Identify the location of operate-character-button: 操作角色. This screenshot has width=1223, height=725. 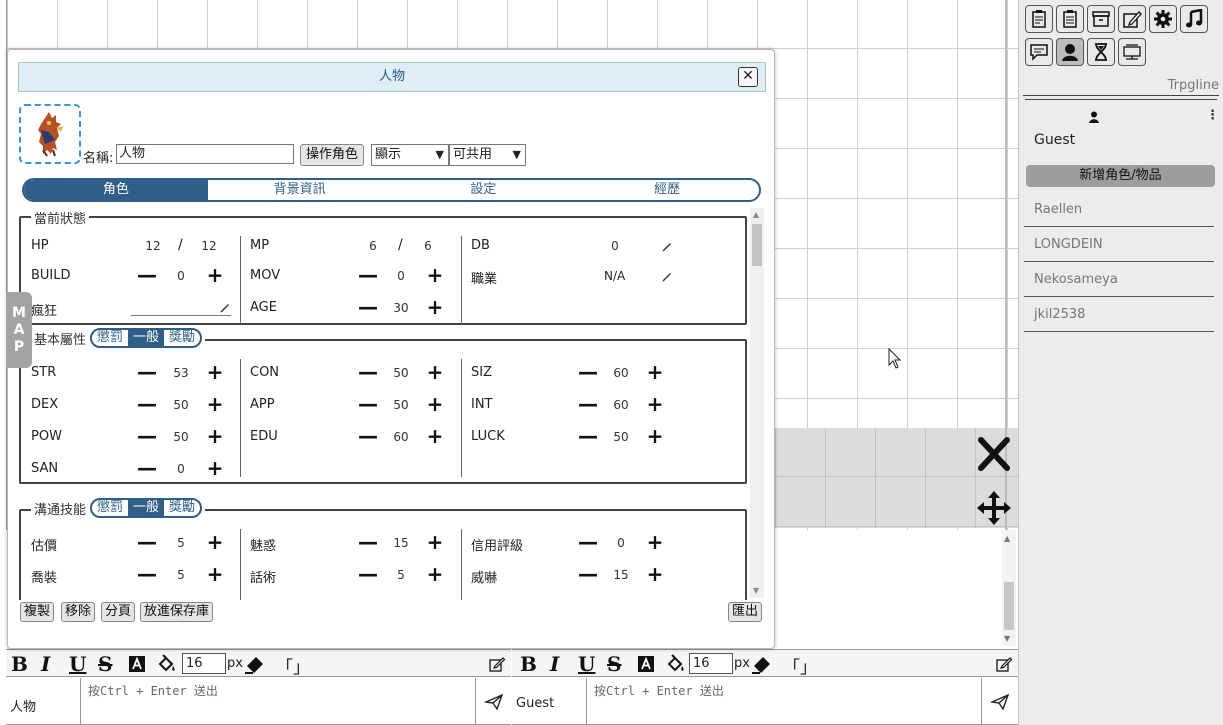
(332, 155).